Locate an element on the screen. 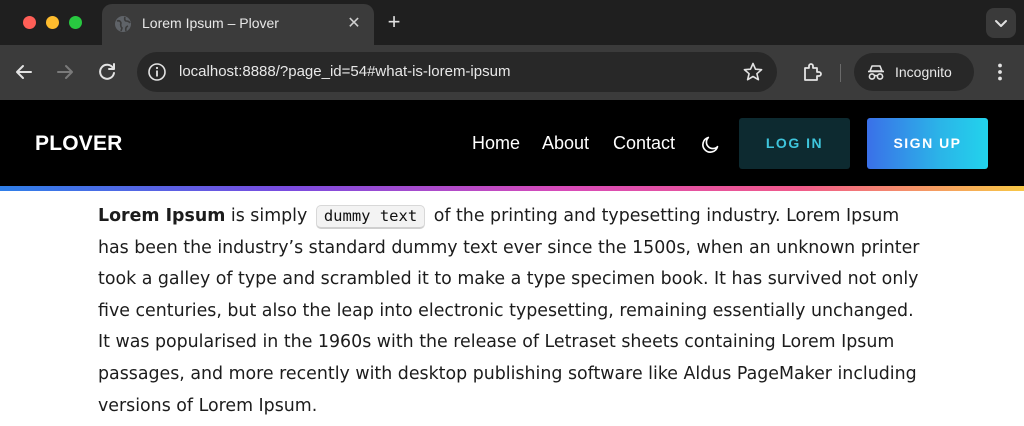 The height and width of the screenshot is (426, 1024). browser-tab-active: Lorem Ipsum – Plover ✕ is located at coordinates (238, 24).